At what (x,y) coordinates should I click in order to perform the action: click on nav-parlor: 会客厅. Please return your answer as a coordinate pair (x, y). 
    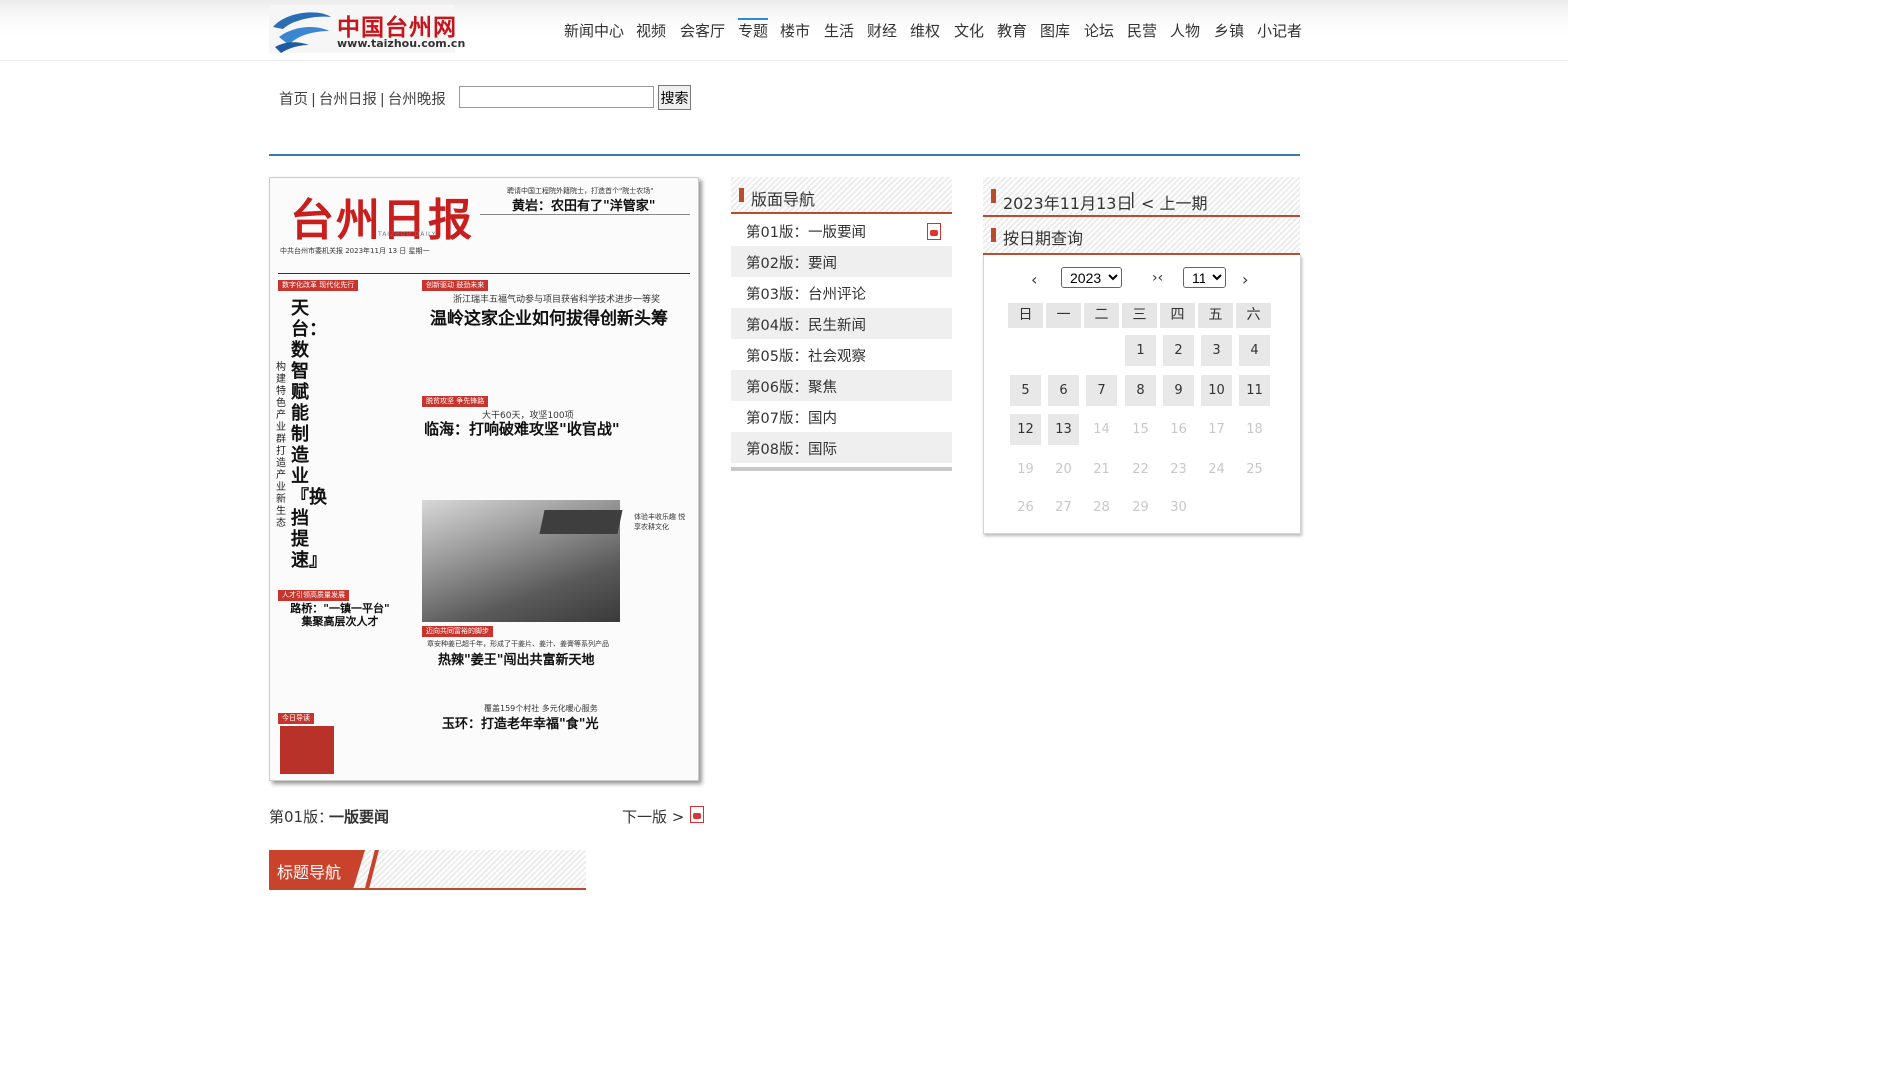
    Looking at the image, I should click on (702, 30).